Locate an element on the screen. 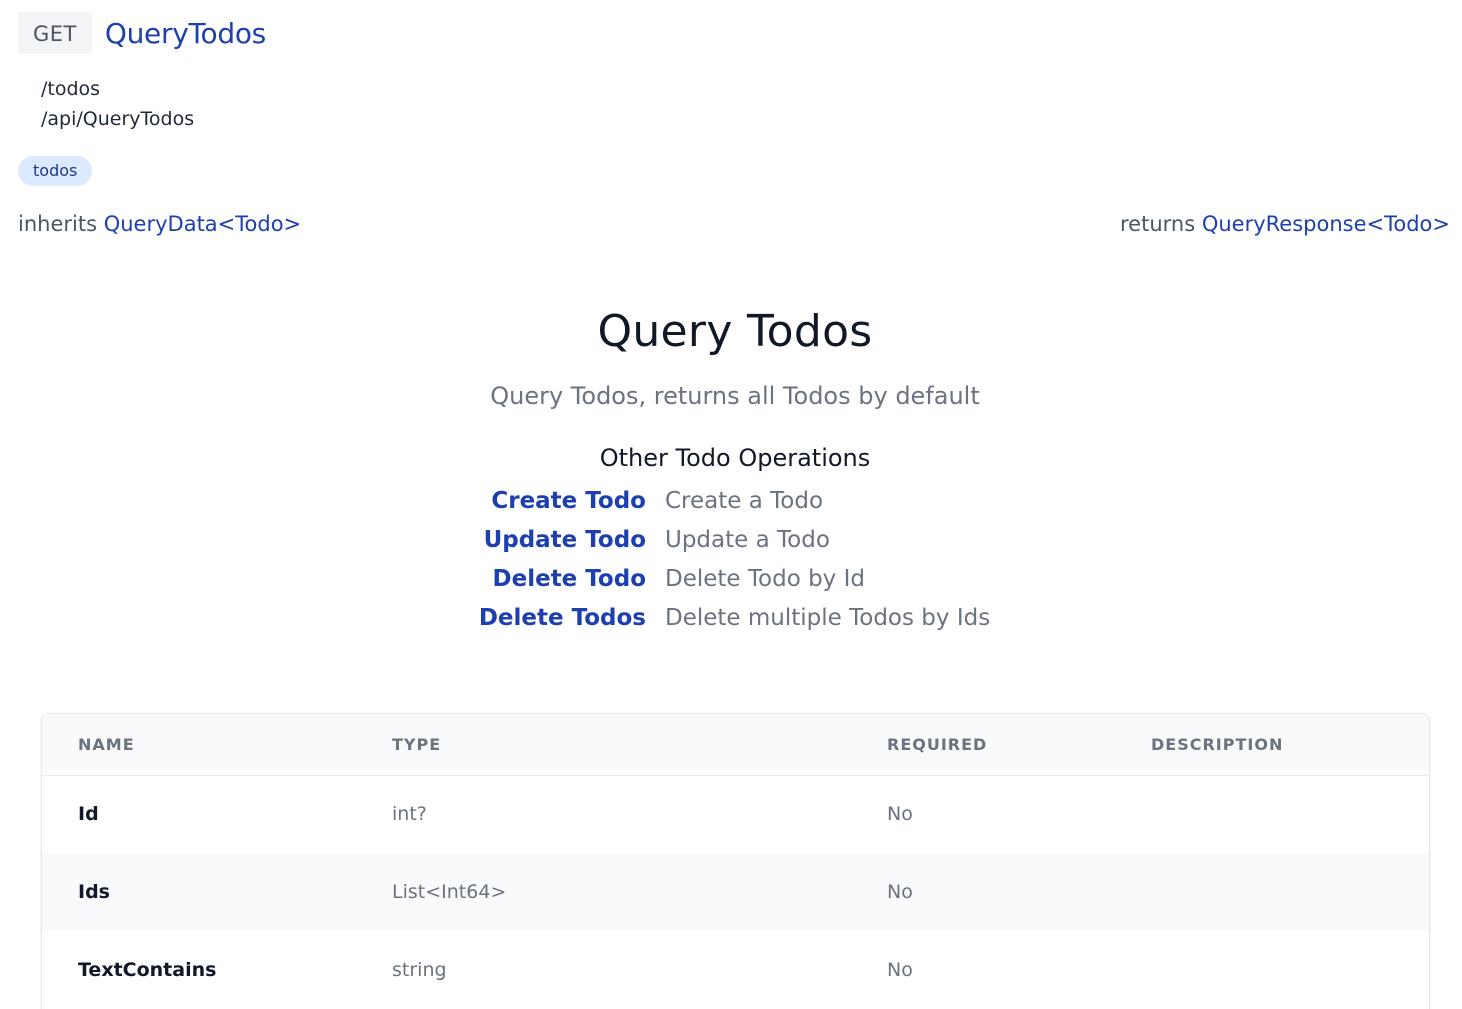 This screenshot has height=1009, width=1462. inherits-label: inherits is located at coordinates (58, 224).